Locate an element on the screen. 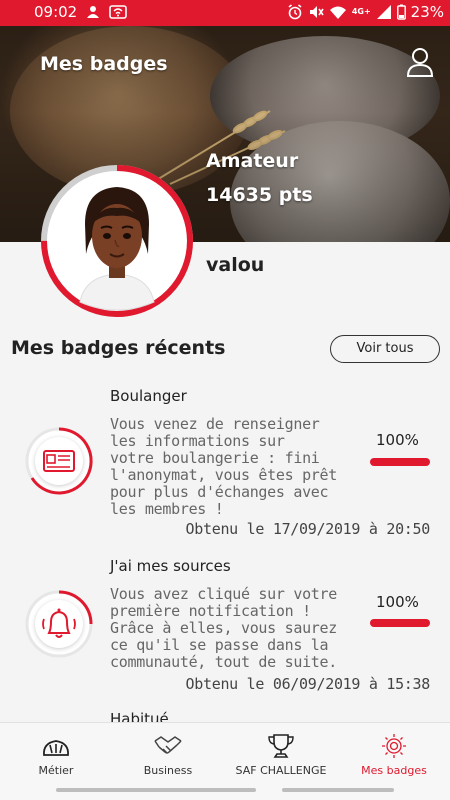 The image size is (450, 800). trophy-icon is located at coordinates (281, 746).